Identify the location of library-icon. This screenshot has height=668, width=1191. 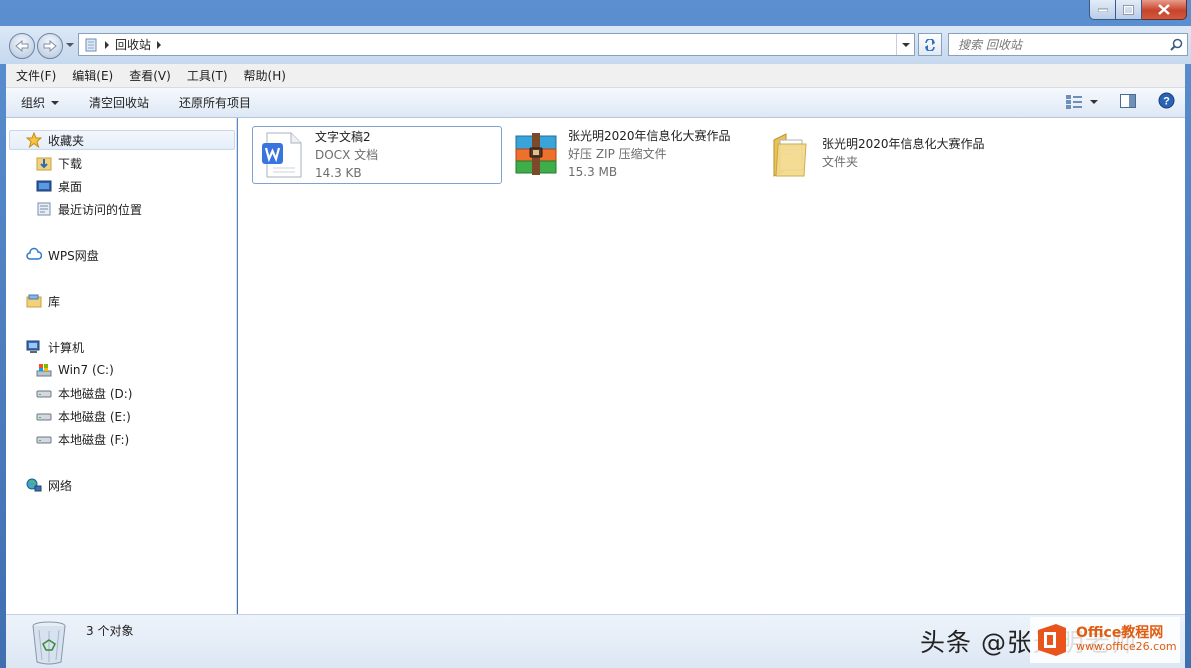
(34, 301).